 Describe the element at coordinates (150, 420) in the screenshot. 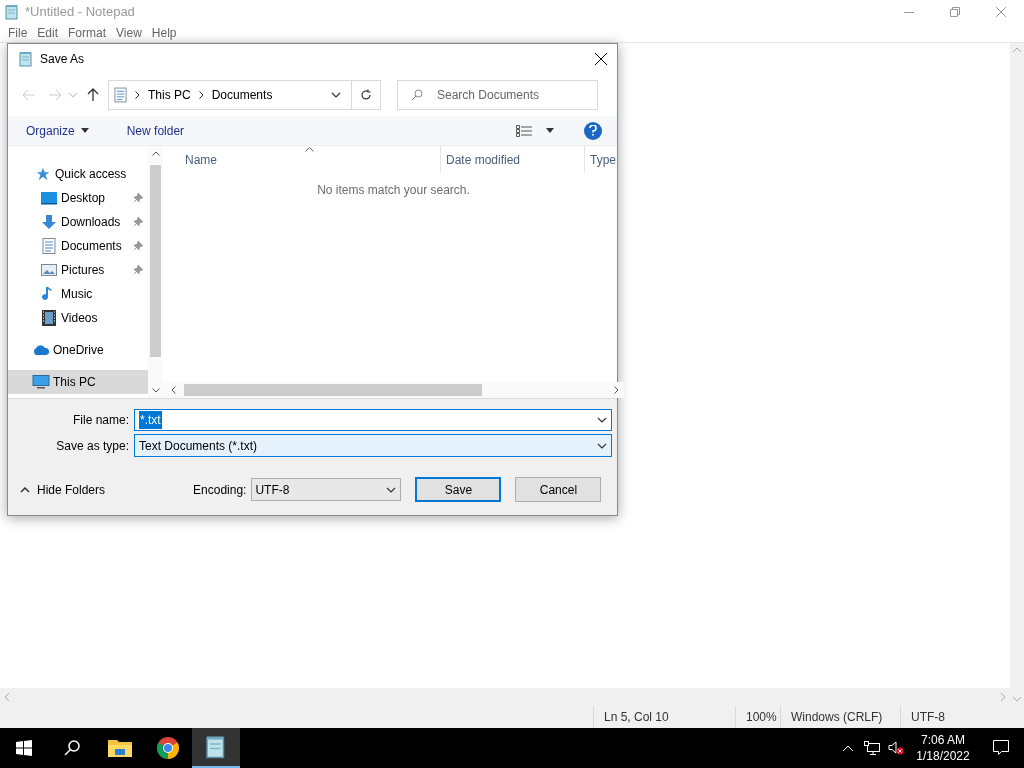

I see `field-value: *.txt` at that location.